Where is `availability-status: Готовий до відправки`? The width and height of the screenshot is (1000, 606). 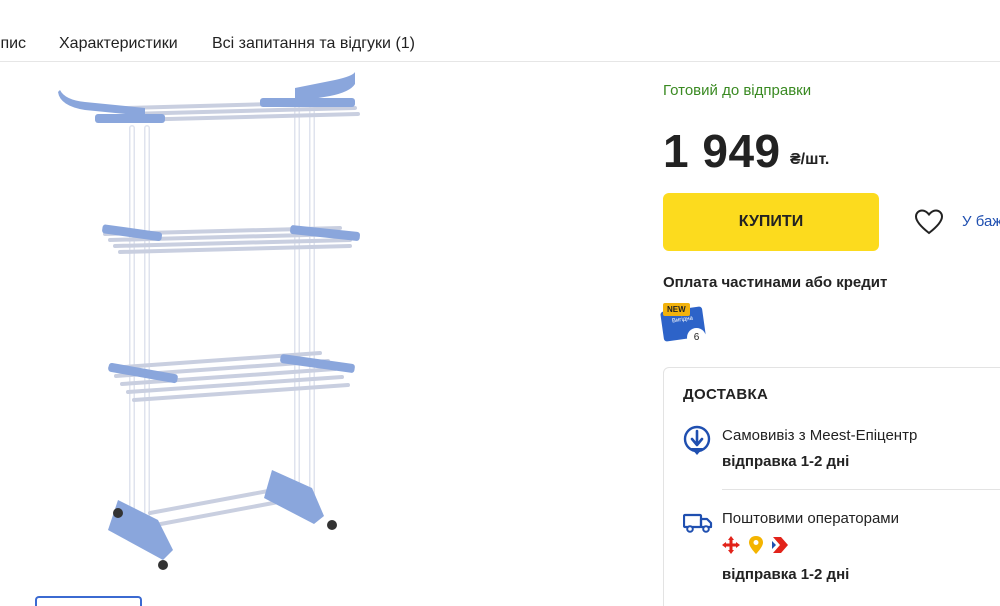 availability-status: Готовий до відправки is located at coordinates (737, 90).